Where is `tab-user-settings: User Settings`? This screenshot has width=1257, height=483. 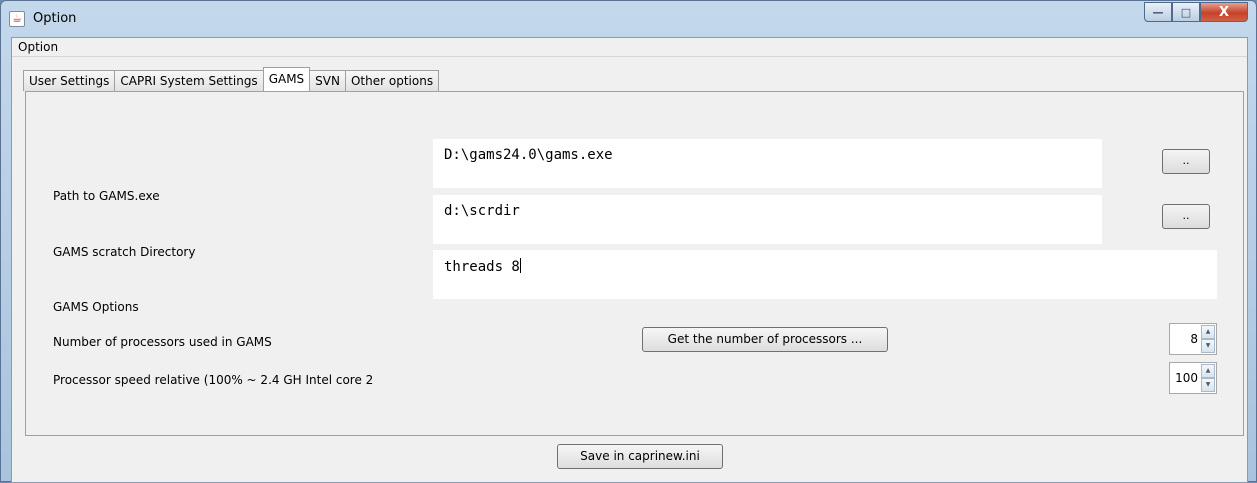
tab-user-settings: User Settings is located at coordinates (69, 80).